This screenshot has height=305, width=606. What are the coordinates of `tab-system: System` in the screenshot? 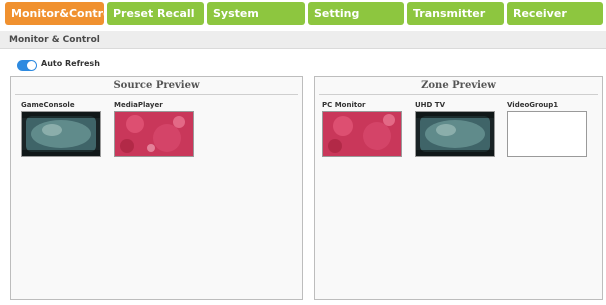 It's located at (256, 13).